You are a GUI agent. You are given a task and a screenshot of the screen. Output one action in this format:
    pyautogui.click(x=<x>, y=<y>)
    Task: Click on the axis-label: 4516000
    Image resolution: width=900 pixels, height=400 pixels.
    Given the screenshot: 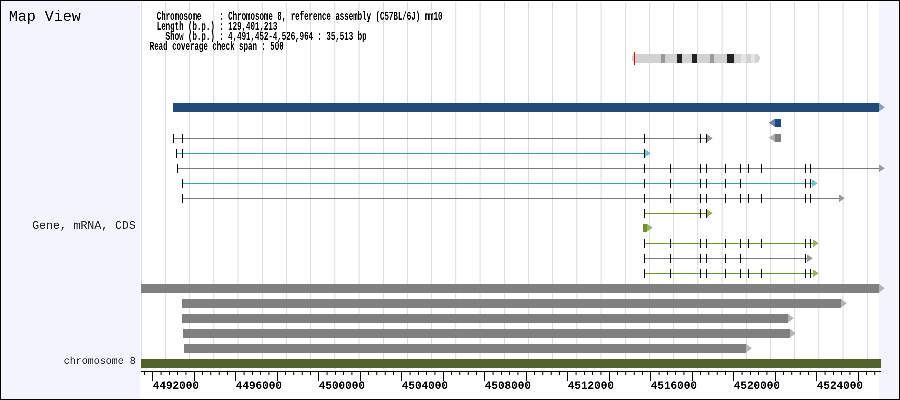 What is the action you would take?
    pyautogui.click(x=674, y=387)
    